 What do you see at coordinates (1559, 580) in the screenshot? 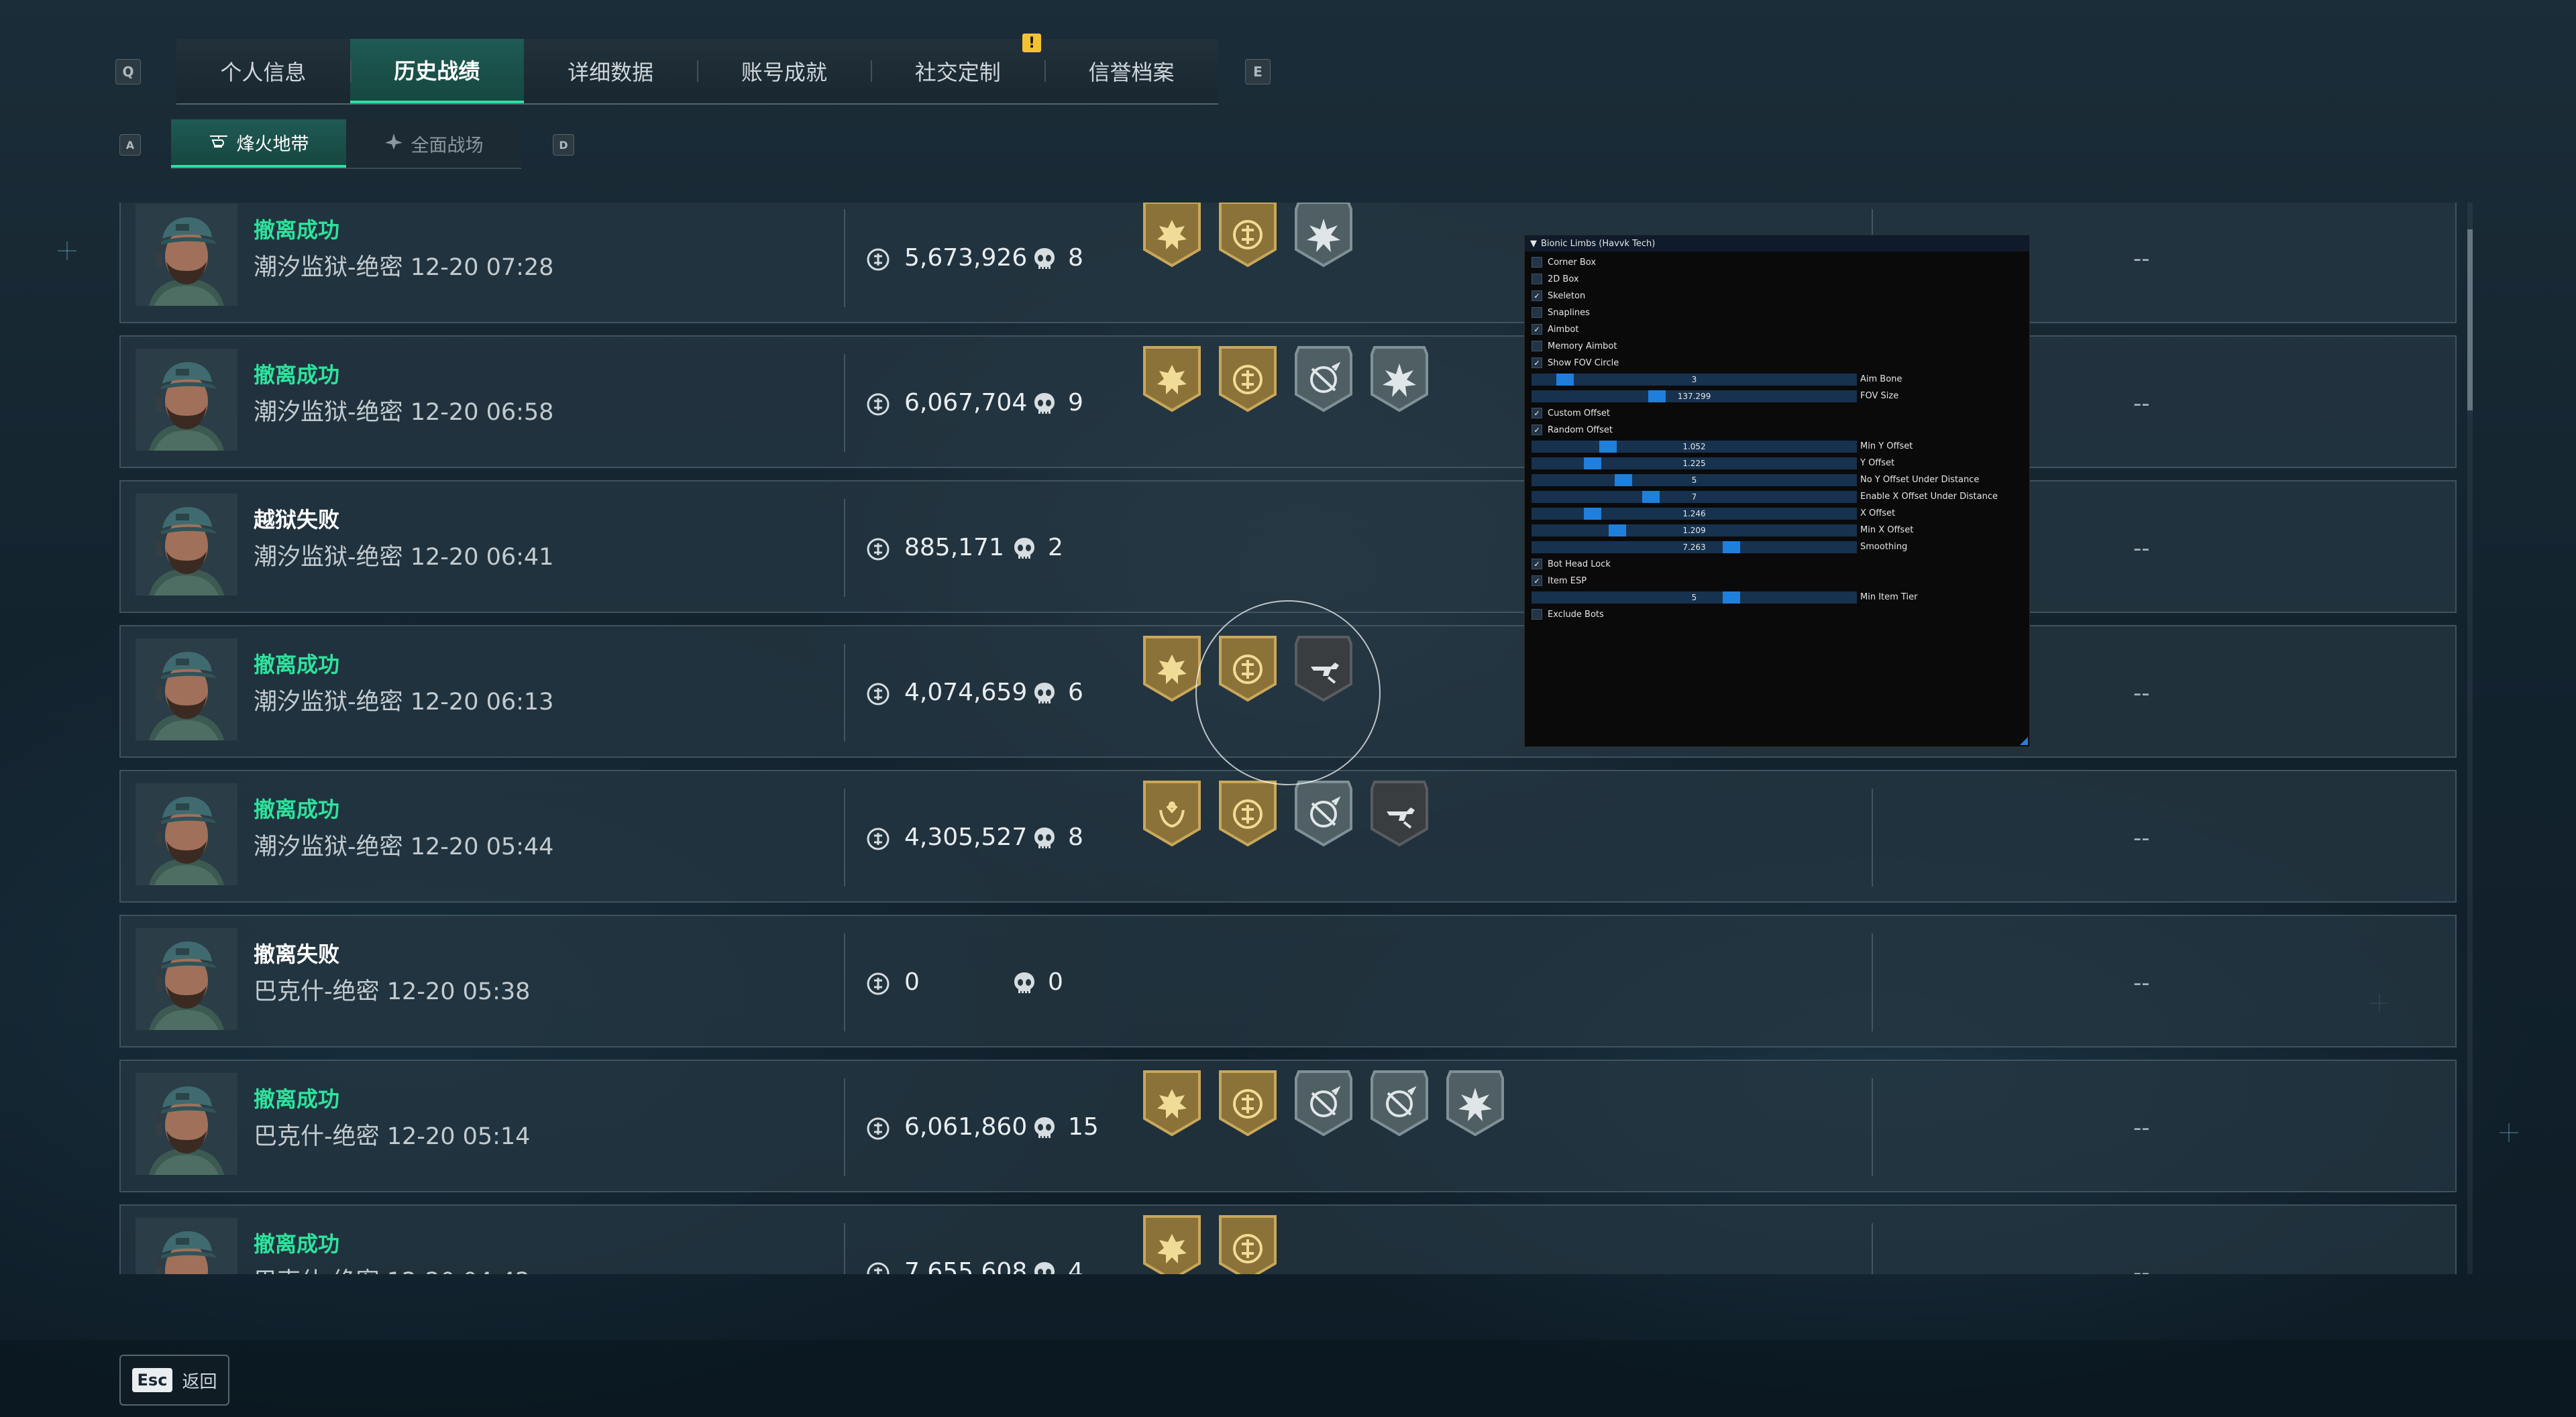
I see `overlay-option: ✓ Item ESP` at bounding box center [1559, 580].